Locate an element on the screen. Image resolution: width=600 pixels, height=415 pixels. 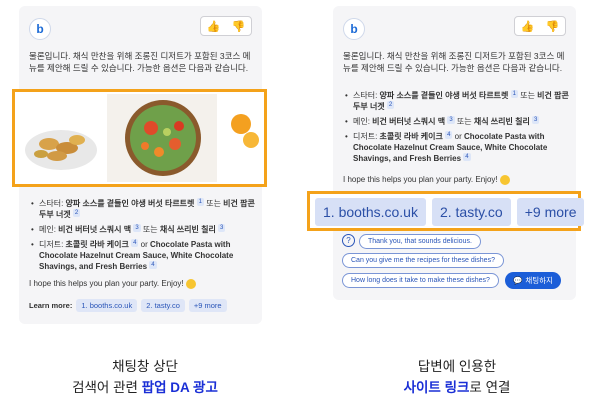
caption-left: 채팅창 상단 검색어 관련 팝업 DA 광고 is located at coordinates (145, 377).